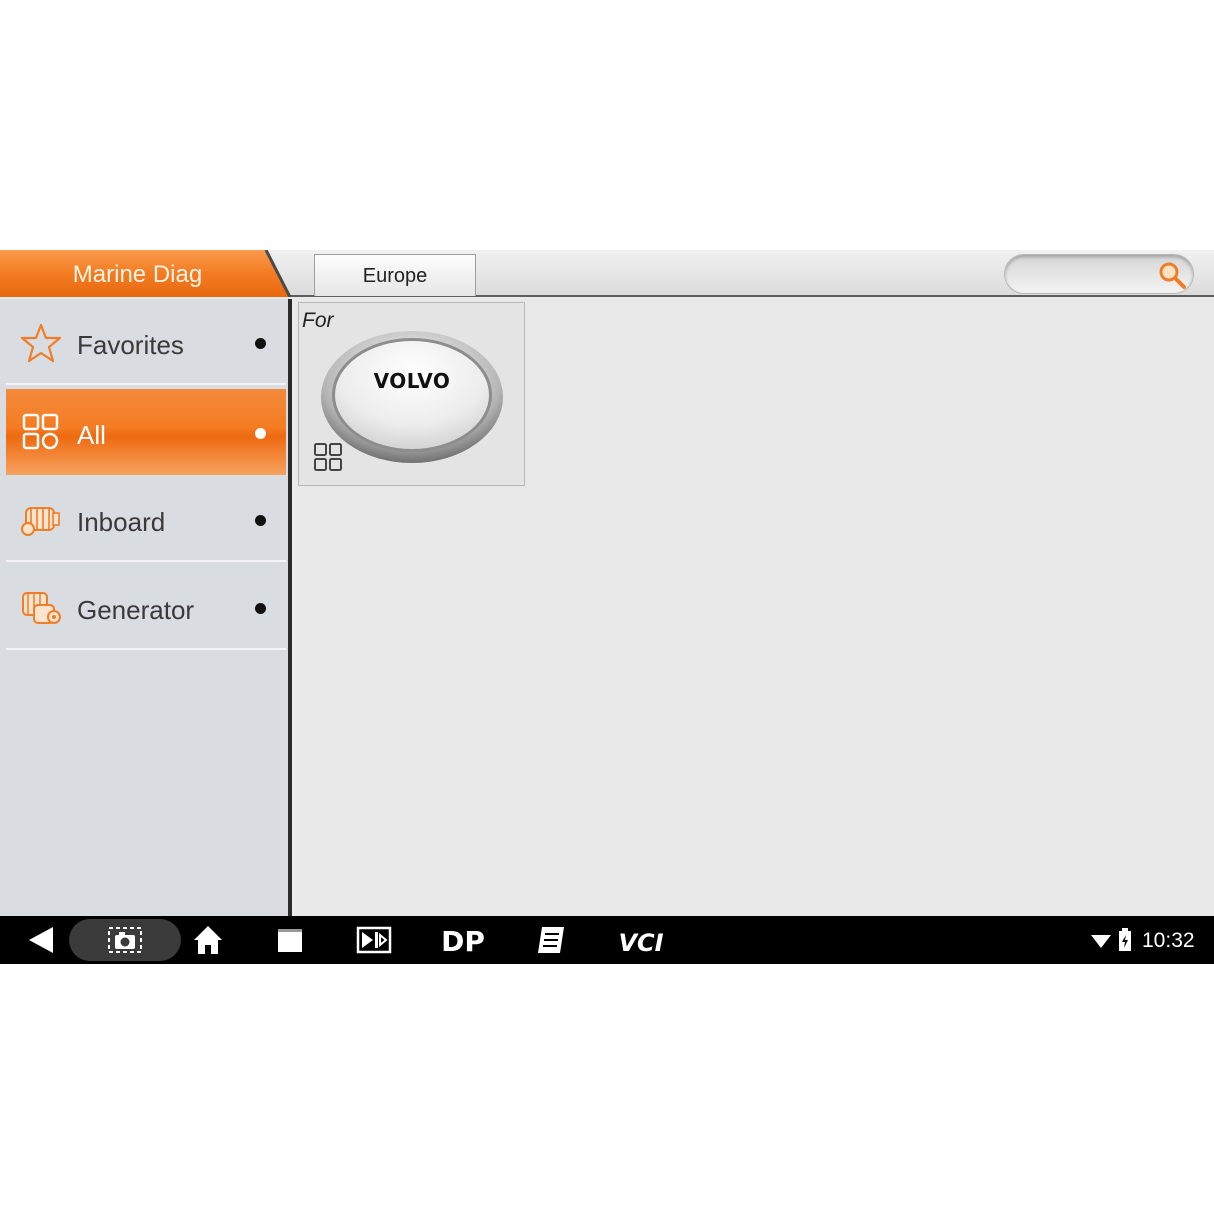  What do you see at coordinates (1125, 939) in the screenshot?
I see `battery-icon` at bounding box center [1125, 939].